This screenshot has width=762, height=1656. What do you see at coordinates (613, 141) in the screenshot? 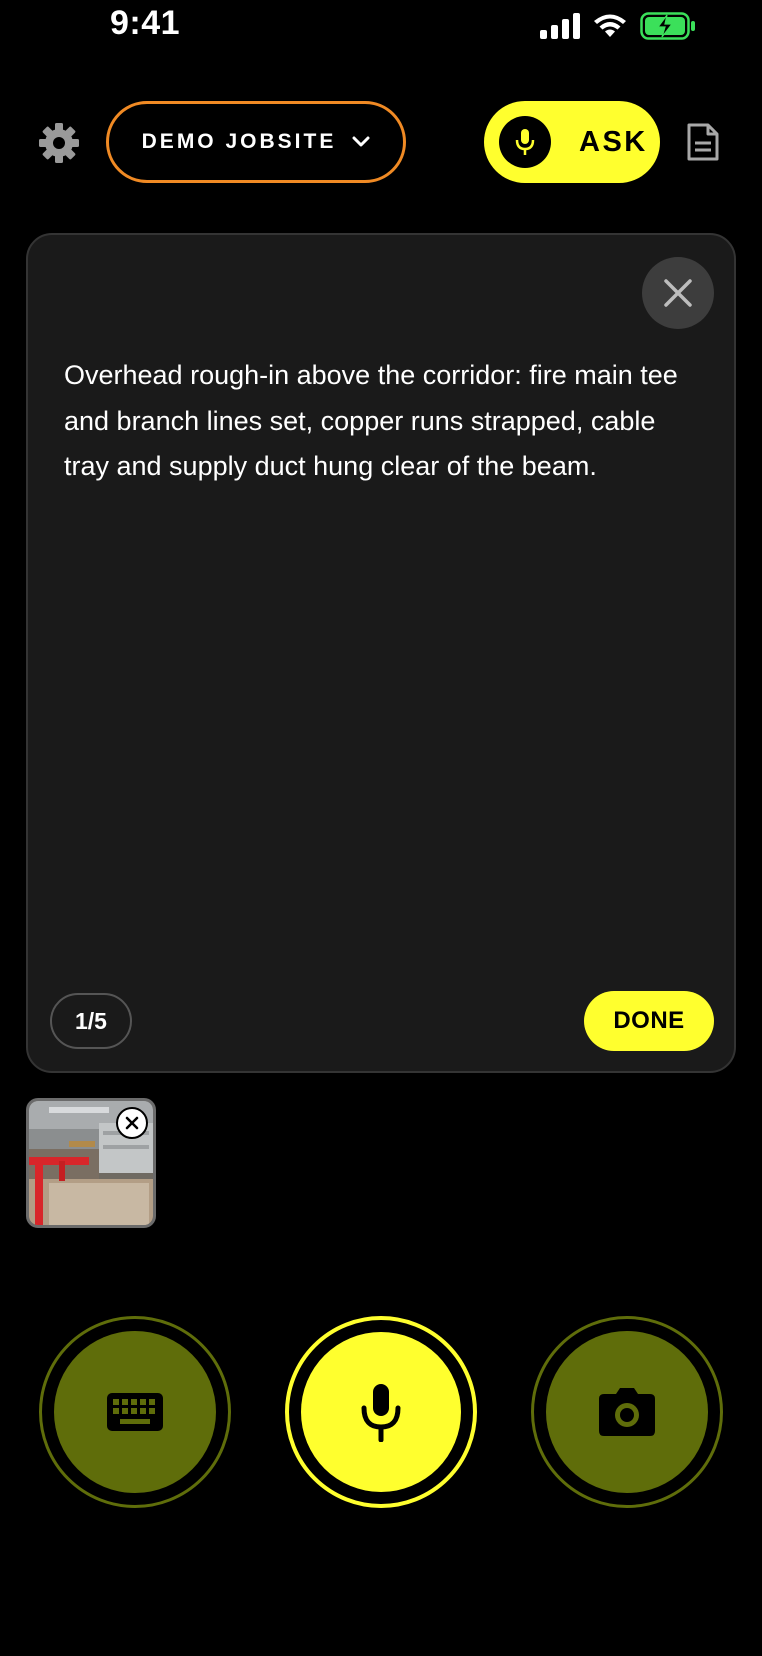
I see `ask-label: ASK` at bounding box center [613, 141].